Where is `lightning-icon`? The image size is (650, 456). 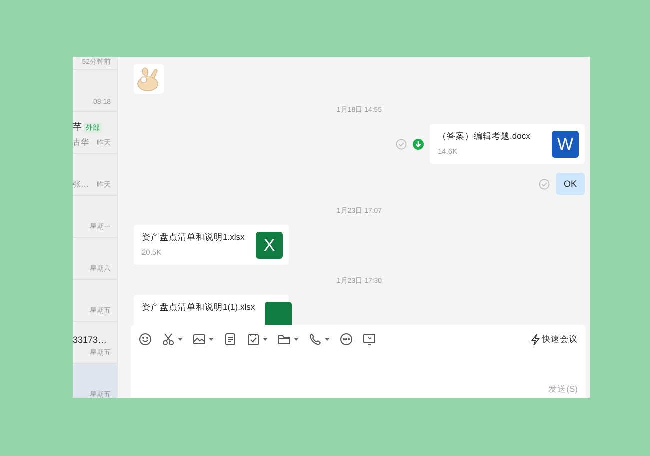 lightning-icon is located at coordinates (535, 340).